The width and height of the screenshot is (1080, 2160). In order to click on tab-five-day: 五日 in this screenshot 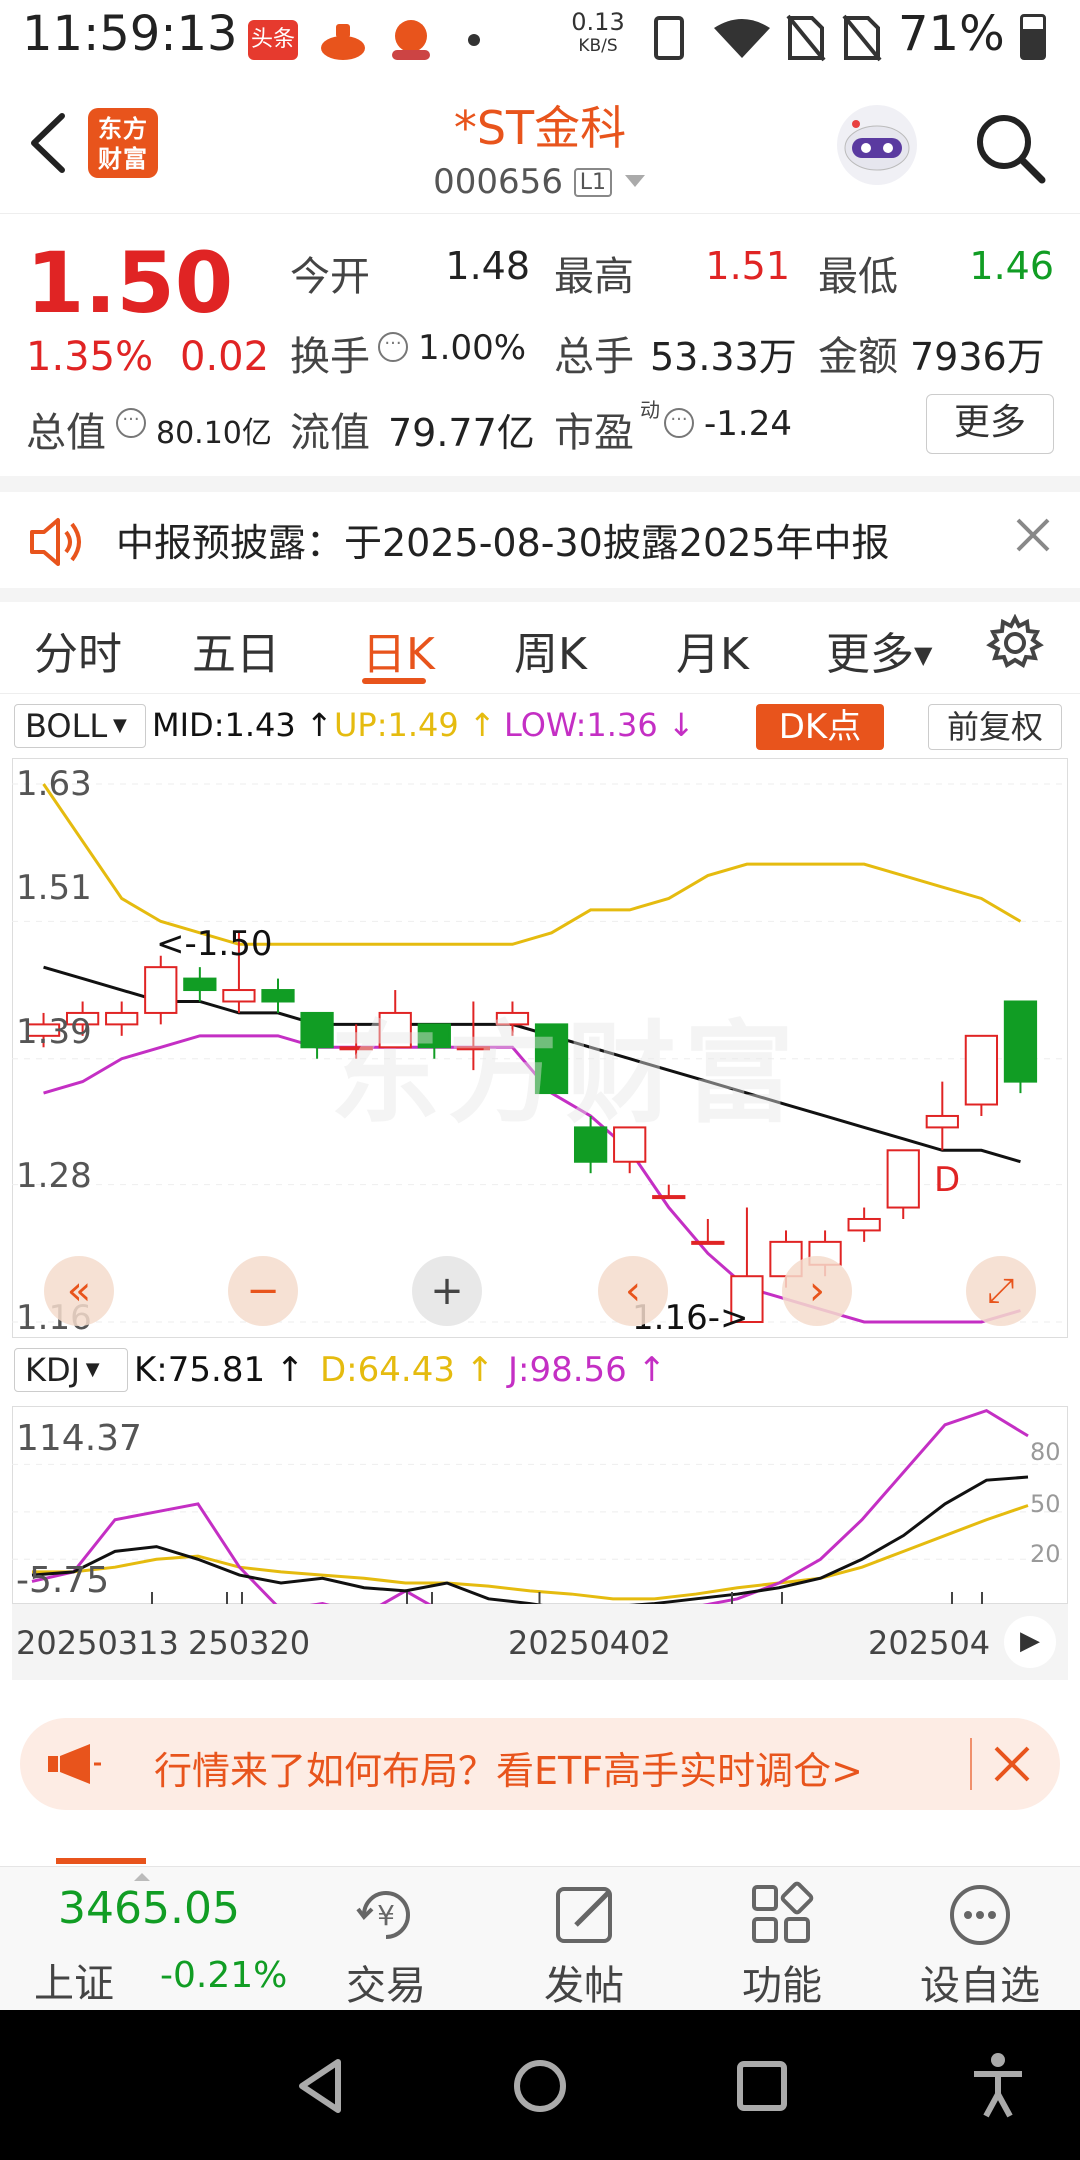, I will do `click(236, 650)`.